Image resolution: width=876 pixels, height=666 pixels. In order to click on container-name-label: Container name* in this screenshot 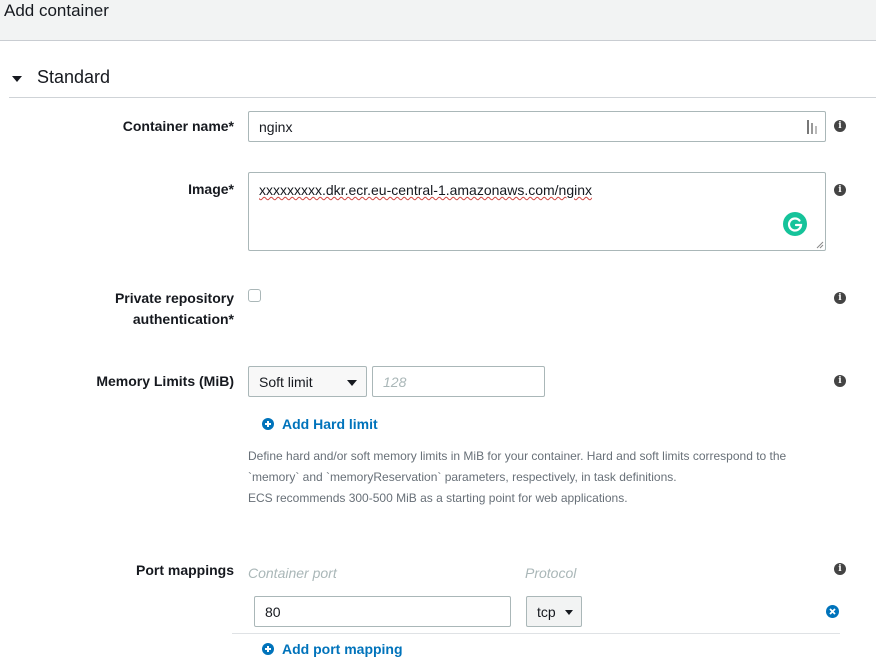, I will do `click(178, 126)`.